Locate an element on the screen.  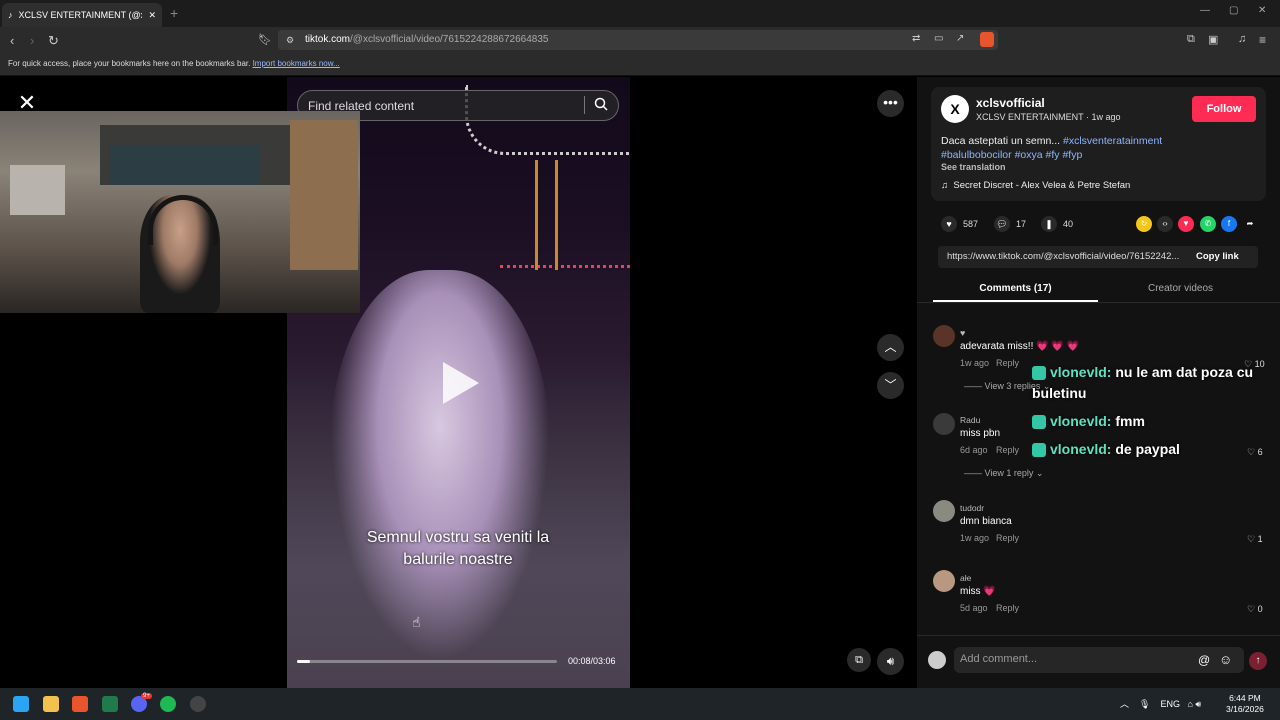
bookmark-icon: 🔖︎ is located at coordinates (265, 39).